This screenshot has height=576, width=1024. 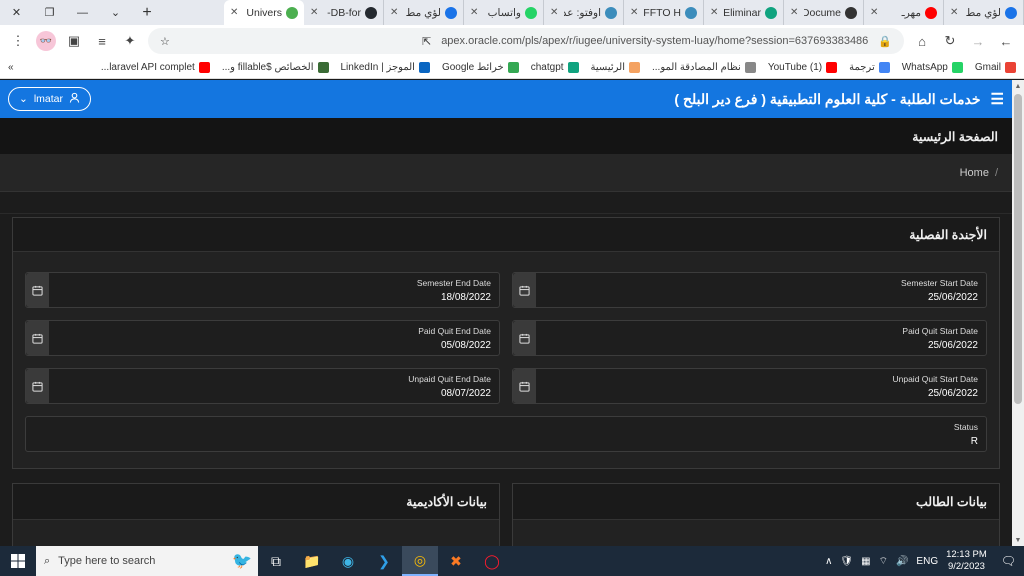 I want to click on field-body: Semester Start Date 25/06/2022, so click(x=761, y=290).